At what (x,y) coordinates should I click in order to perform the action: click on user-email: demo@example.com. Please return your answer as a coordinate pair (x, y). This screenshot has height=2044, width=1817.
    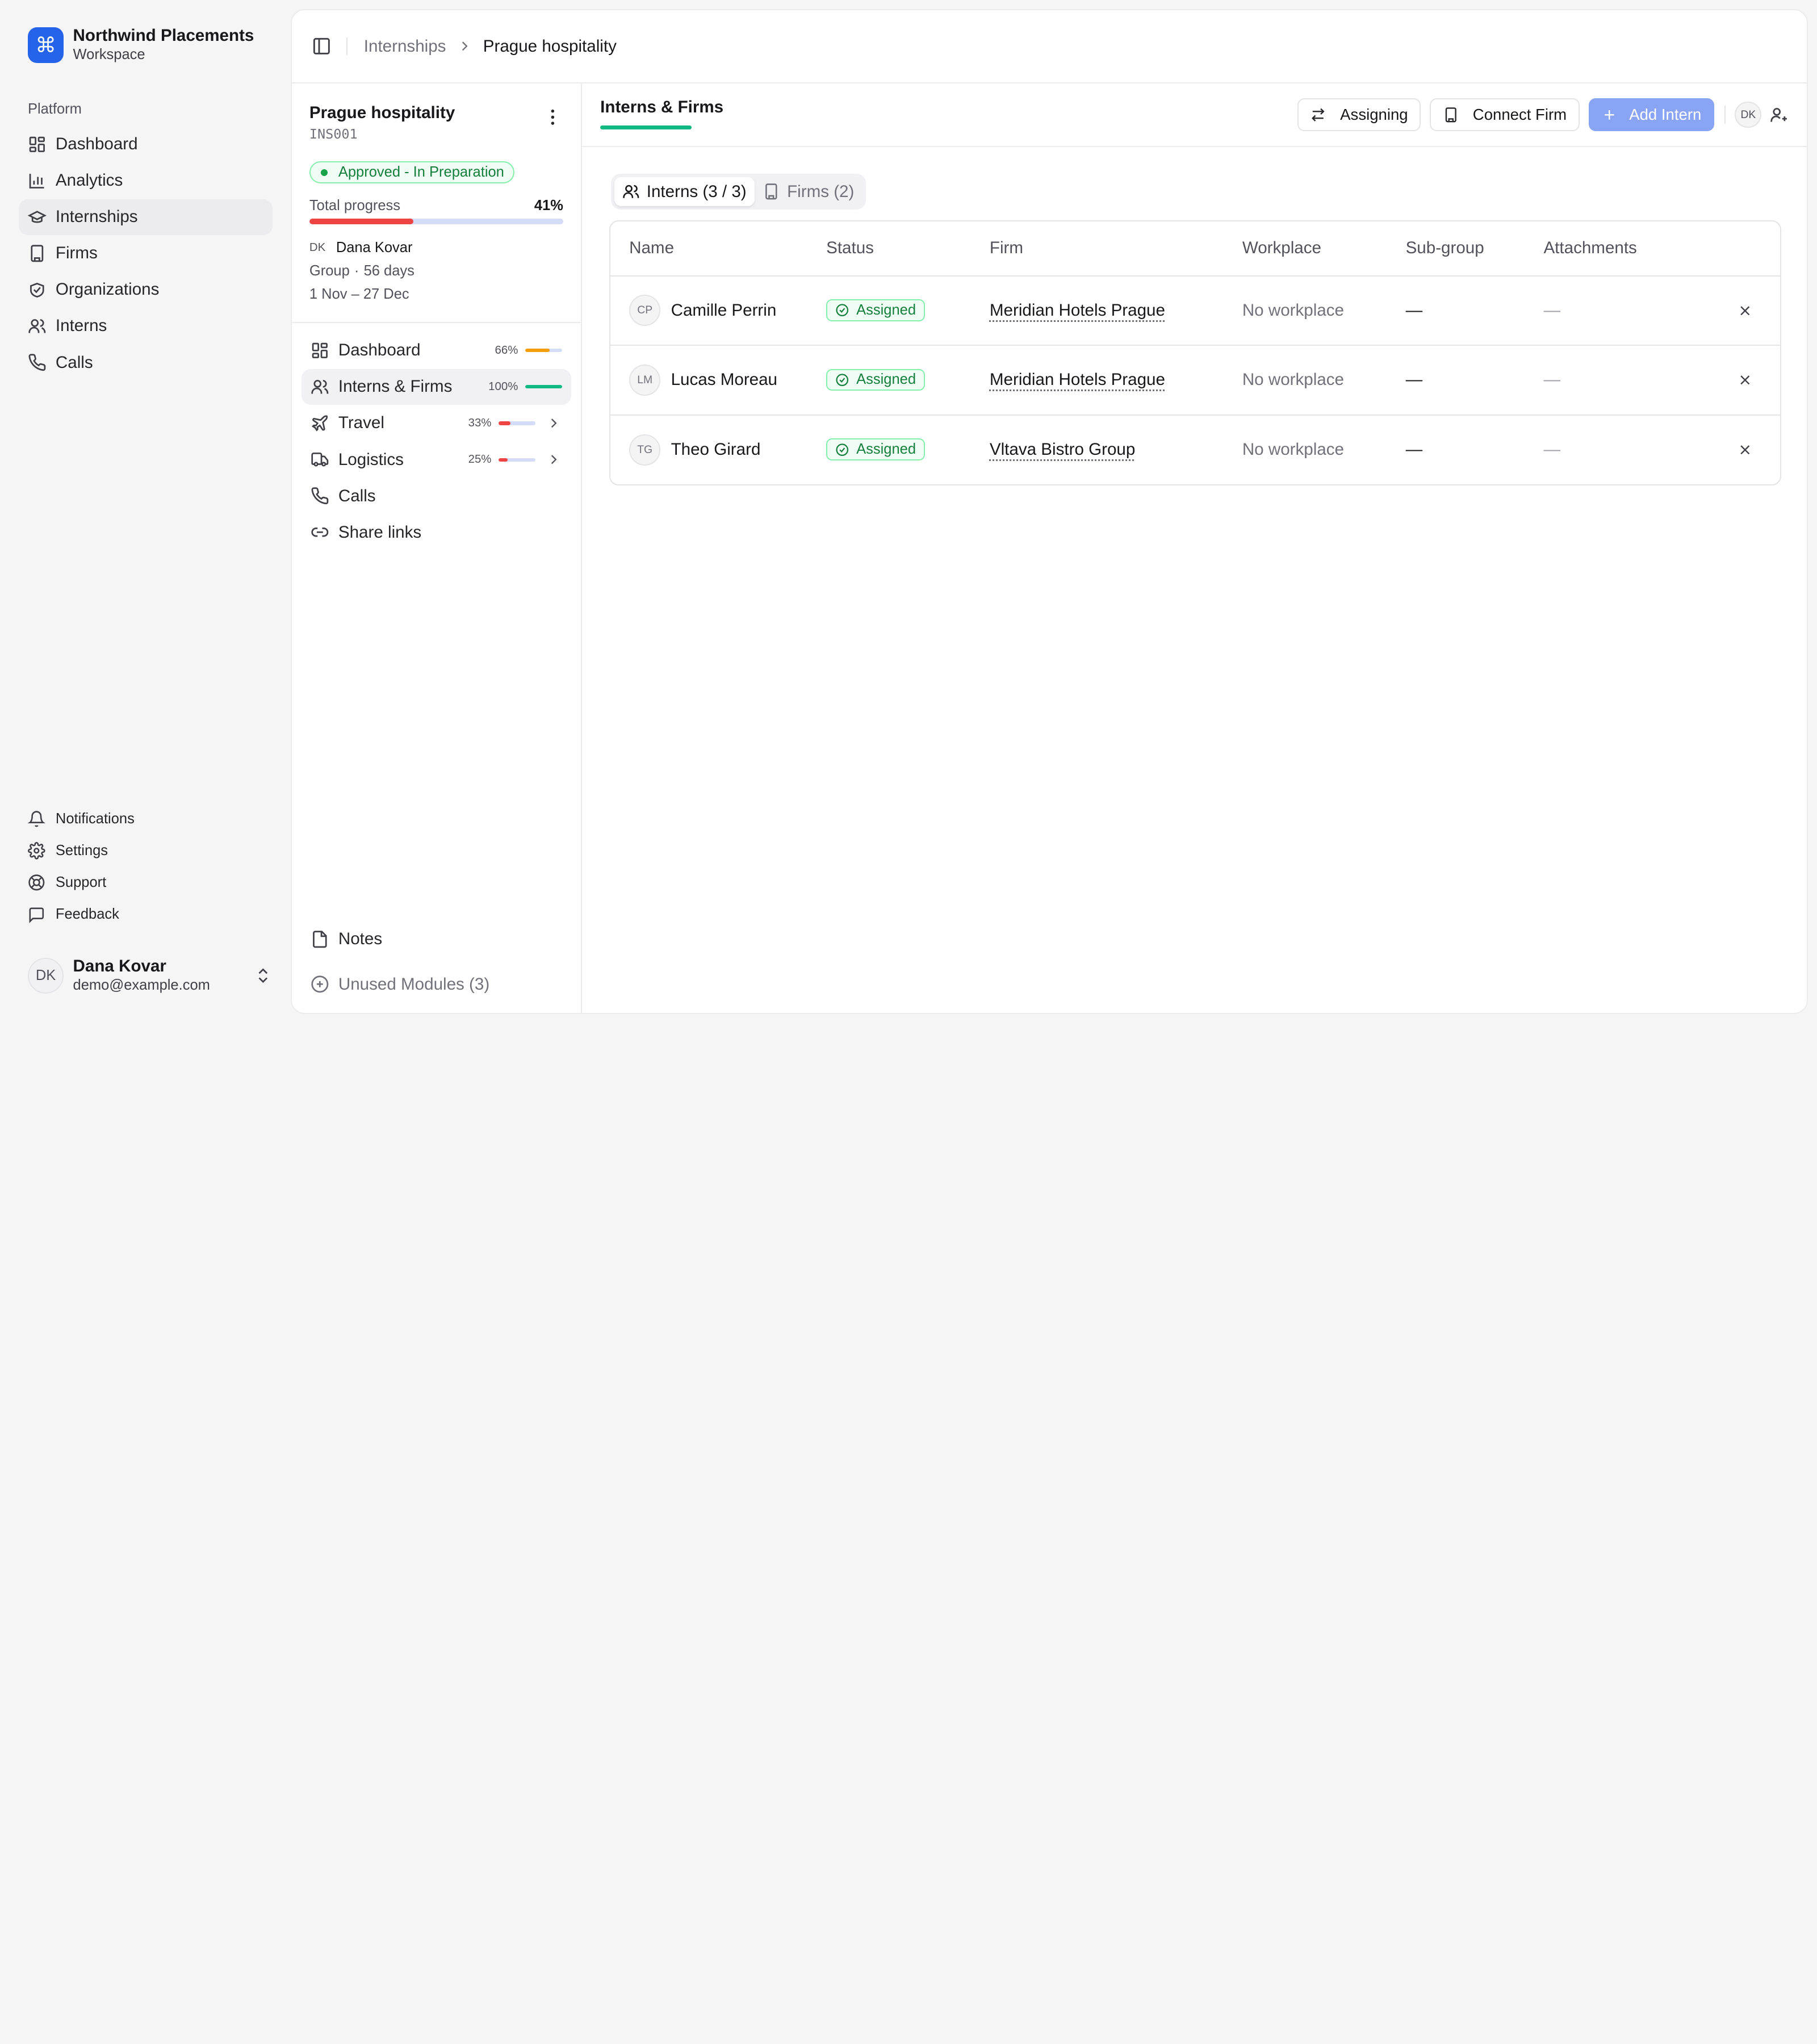
    Looking at the image, I should click on (141, 985).